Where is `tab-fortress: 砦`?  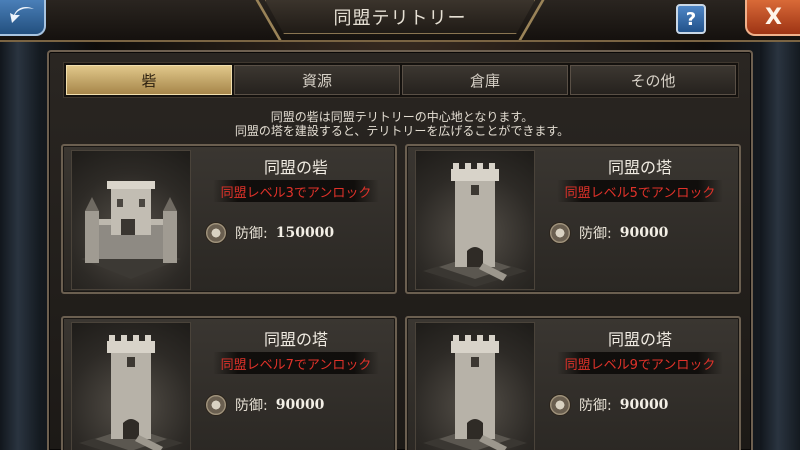 tab-fortress: 砦 is located at coordinates (149, 80).